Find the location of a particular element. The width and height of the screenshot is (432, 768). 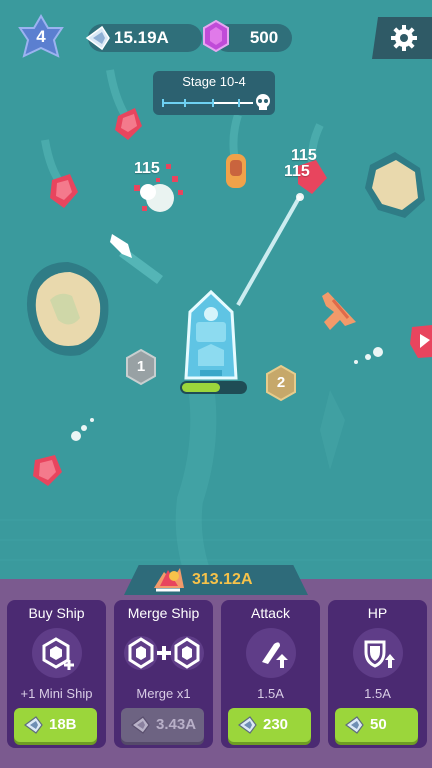

skull-icon is located at coordinates (263, 102).